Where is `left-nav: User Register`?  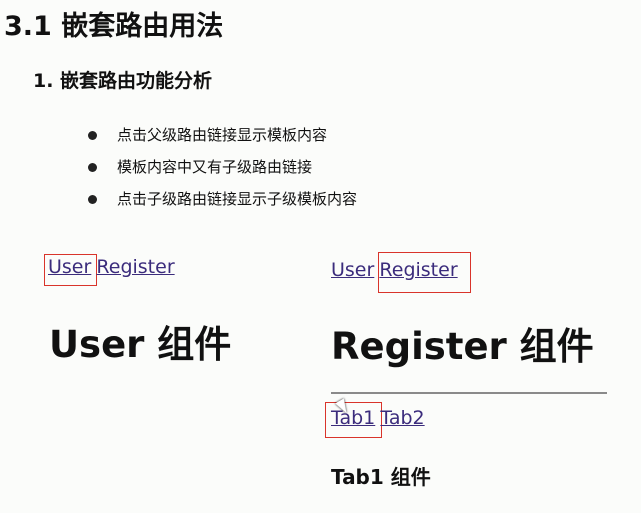 left-nav: User Register is located at coordinates (111, 267).